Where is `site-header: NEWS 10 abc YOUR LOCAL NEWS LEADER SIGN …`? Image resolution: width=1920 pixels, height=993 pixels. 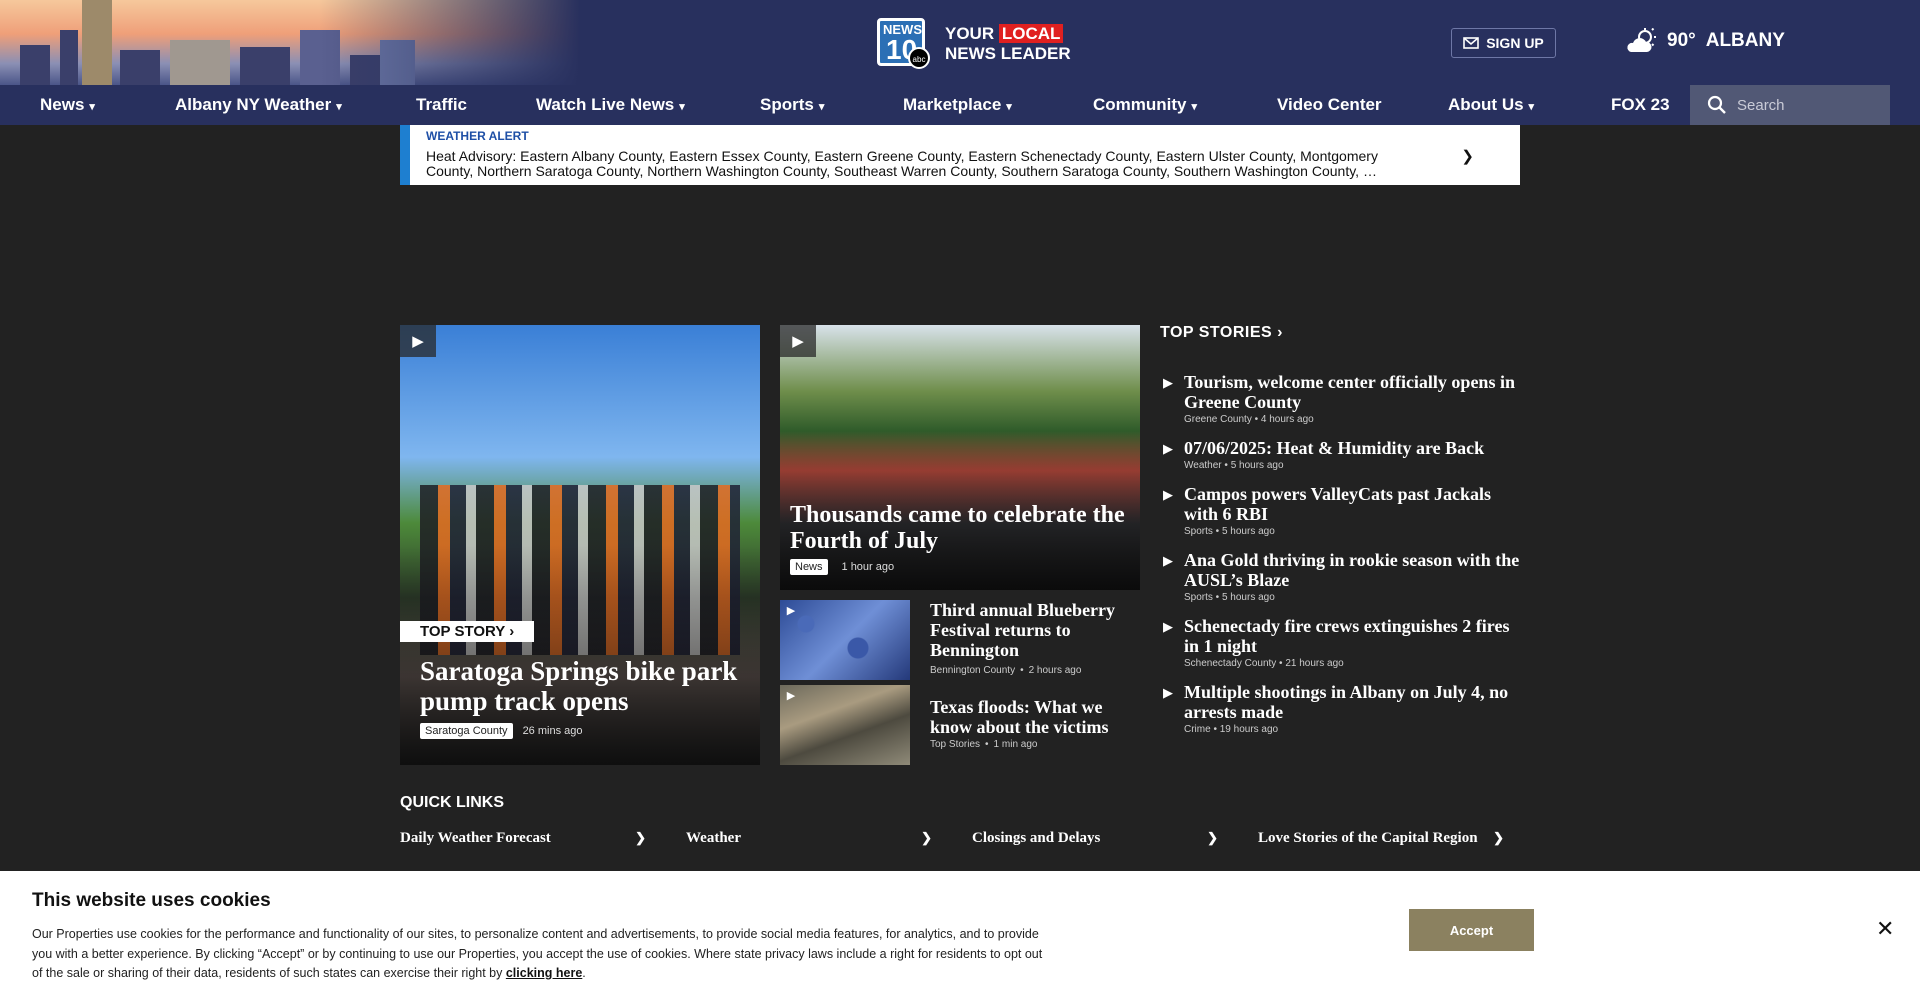 site-header: NEWS 10 abc YOUR LOCAL NEWS LEADER SIGN … is located at coordinates (960, 42).